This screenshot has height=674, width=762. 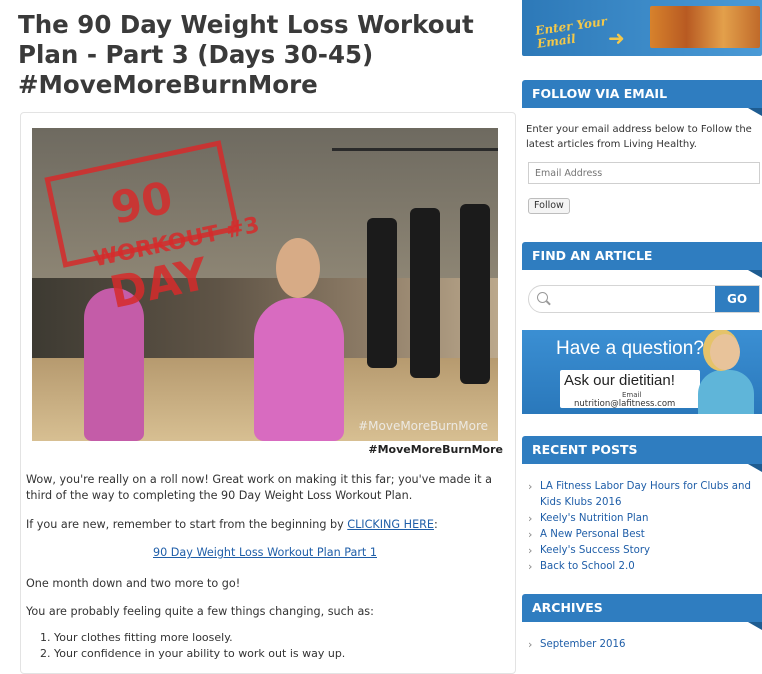 I want to click on list-item: Keely's Nutrition Plan, so click(x=645, y=519).